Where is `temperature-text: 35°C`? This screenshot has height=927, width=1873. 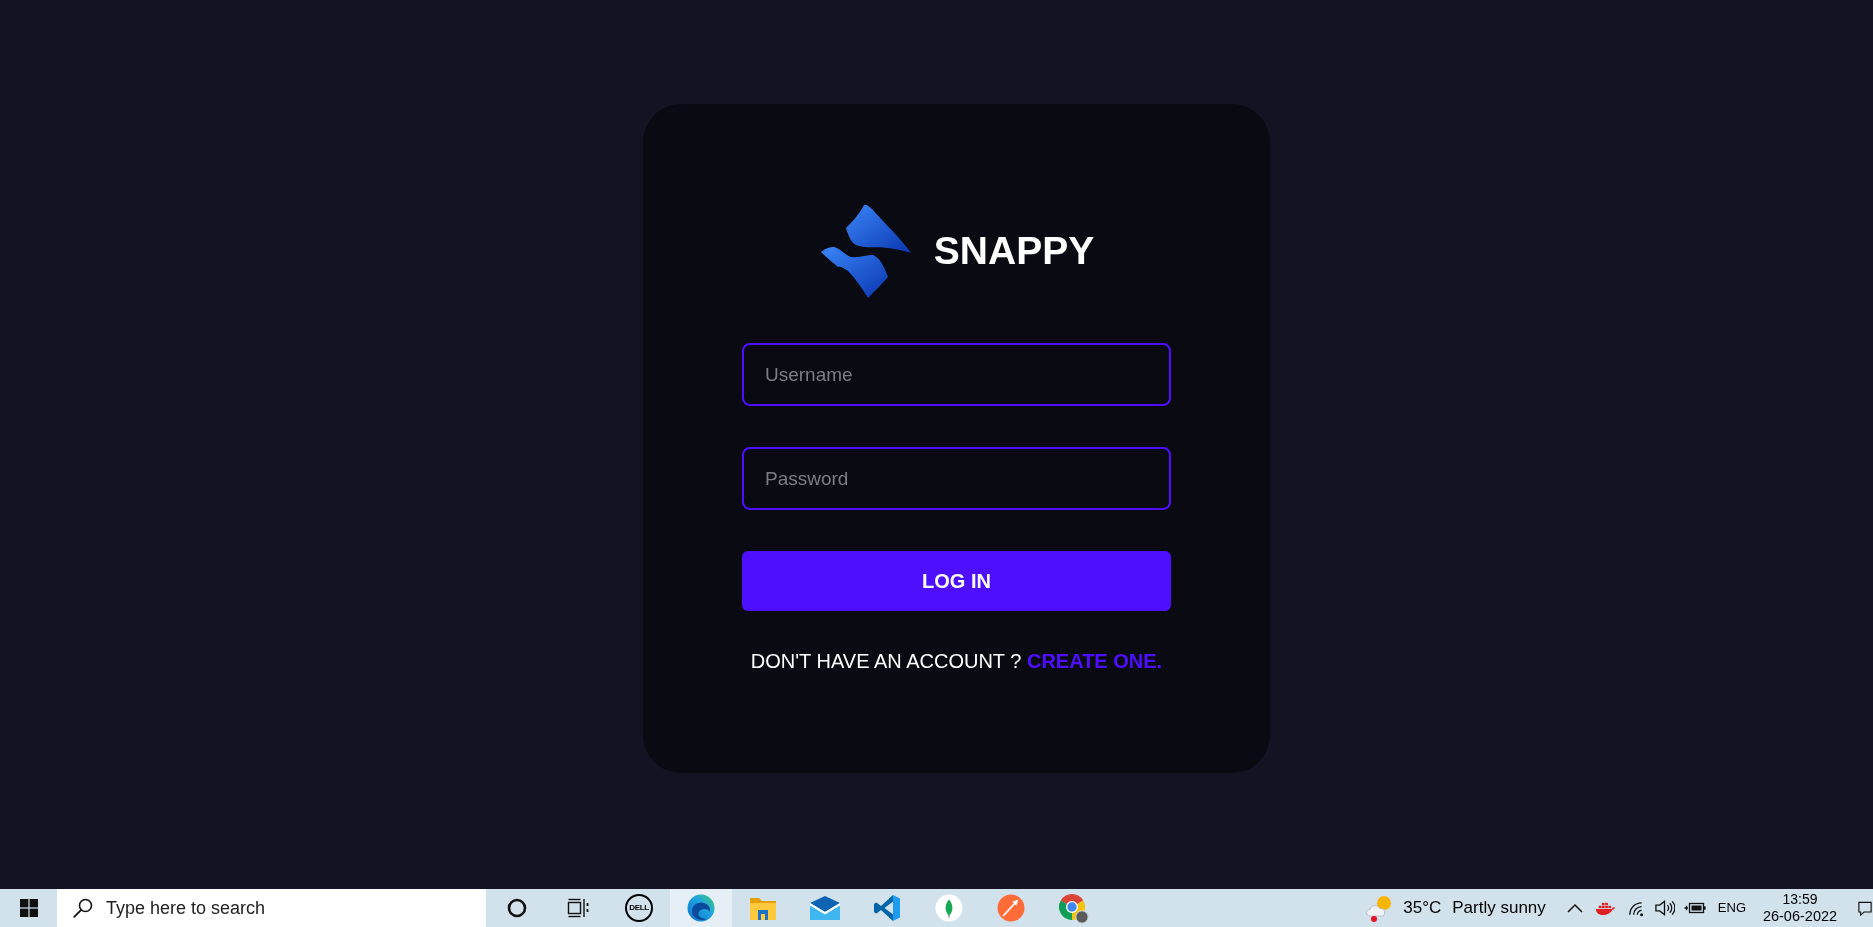 temperature-text: 35°C is located at coordinates (1422, 908).